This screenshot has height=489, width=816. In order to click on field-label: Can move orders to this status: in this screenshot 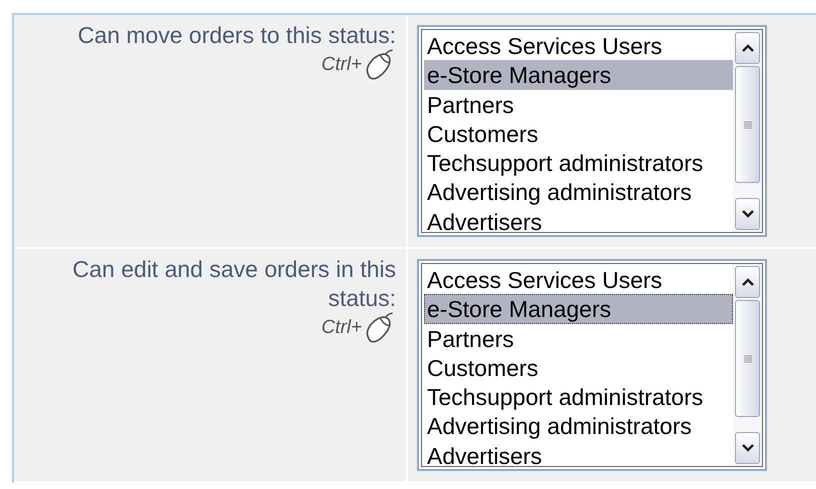, I will do `click(237, 35)`.